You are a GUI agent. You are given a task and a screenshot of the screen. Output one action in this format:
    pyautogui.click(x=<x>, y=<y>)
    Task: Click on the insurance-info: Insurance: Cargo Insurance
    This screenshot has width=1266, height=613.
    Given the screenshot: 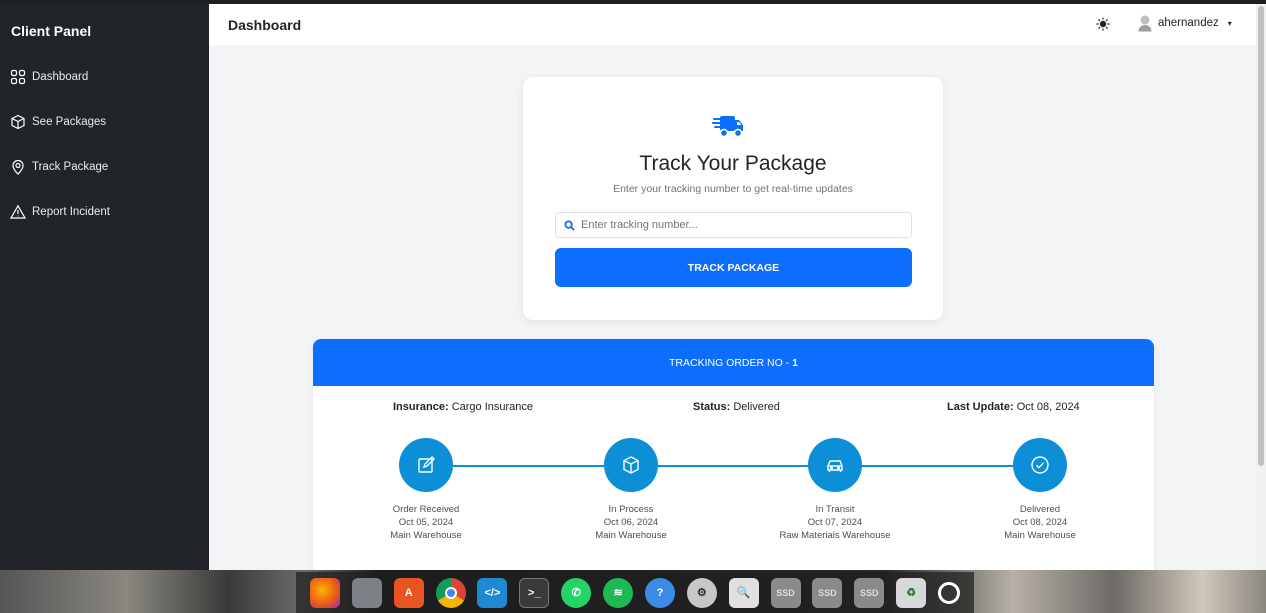 What is the action you would take?
    pyautogui.click(x=463, y=407)
    